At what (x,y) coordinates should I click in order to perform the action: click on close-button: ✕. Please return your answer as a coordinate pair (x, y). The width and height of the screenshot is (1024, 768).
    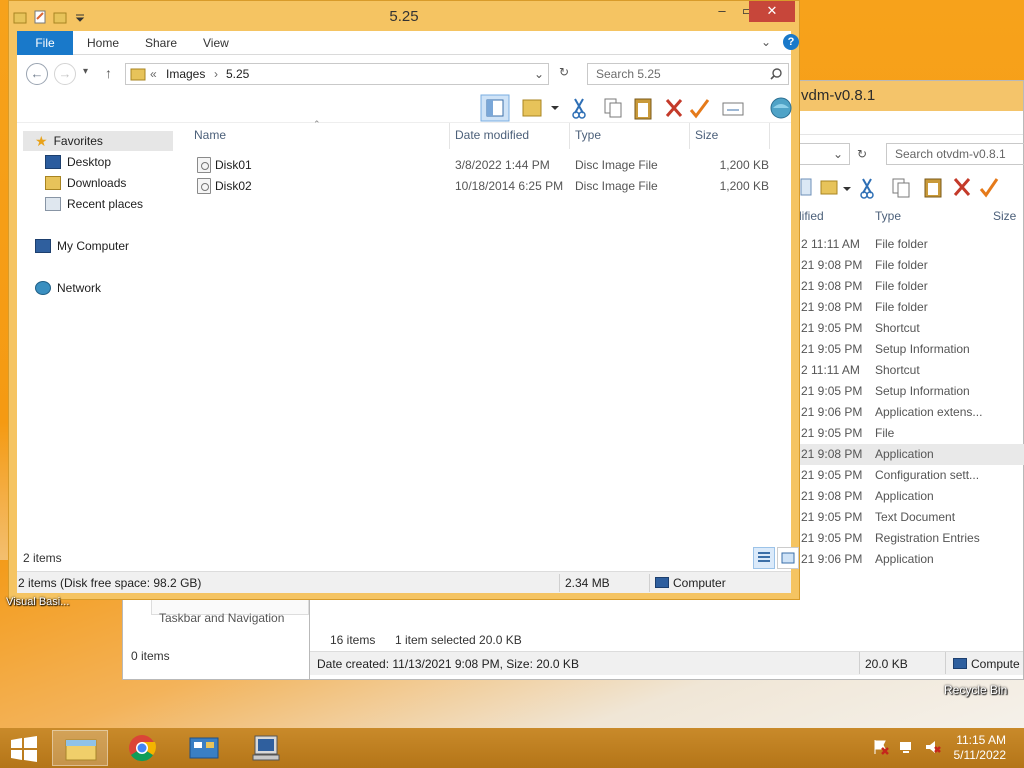
    Looking at the image, I should click on (772, 11).